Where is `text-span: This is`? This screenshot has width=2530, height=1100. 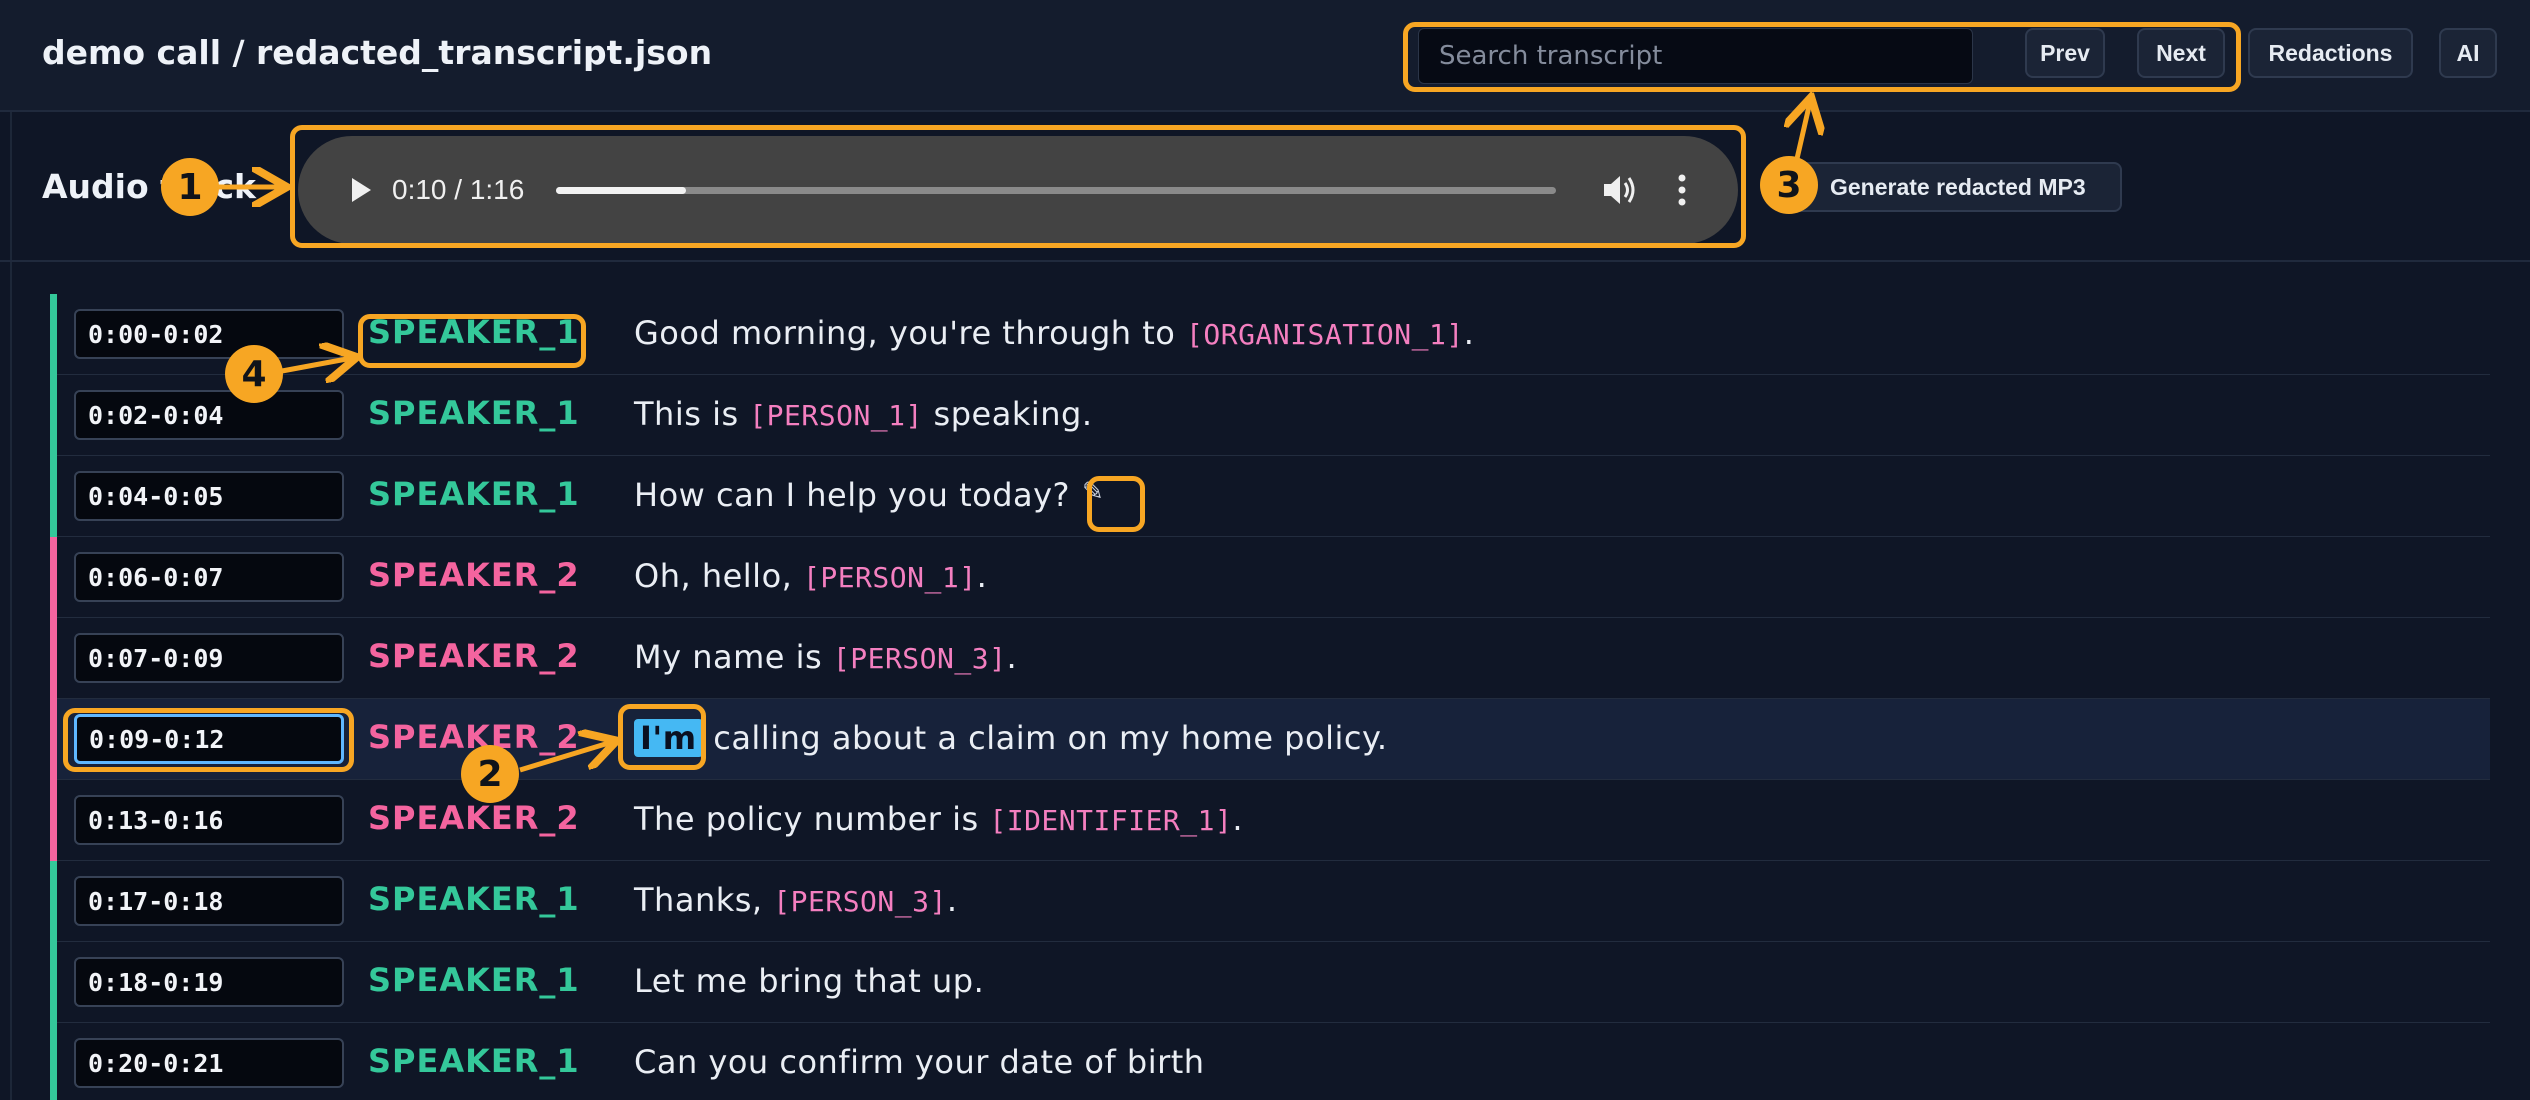
text-span: This is is located at coordinates (692, 414).